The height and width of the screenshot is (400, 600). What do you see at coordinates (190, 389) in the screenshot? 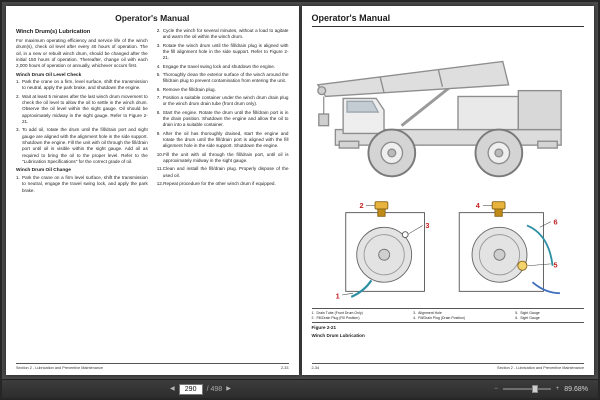
I see `page-number-input` at bounding box center [190, 389].